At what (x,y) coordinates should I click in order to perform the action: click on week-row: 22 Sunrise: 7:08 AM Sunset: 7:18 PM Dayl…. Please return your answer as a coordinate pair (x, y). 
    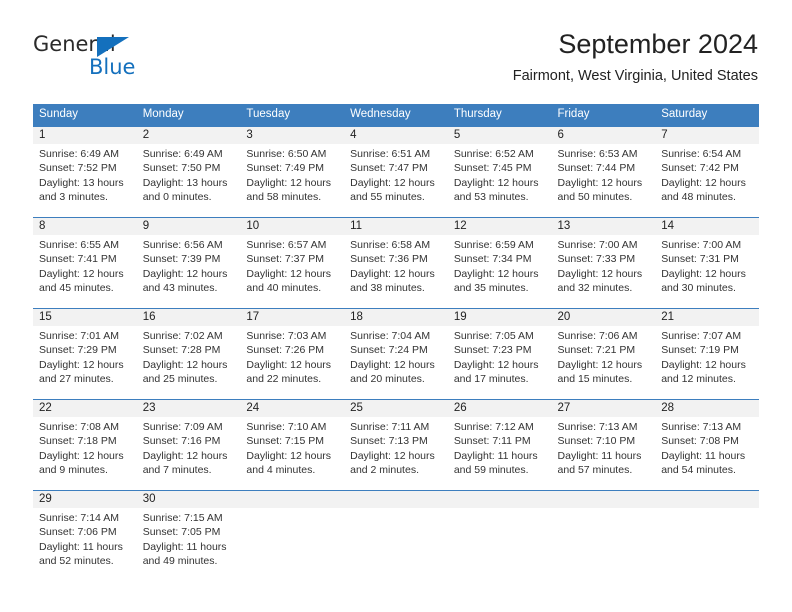
    Looking at the image, I should click on (396, 444).